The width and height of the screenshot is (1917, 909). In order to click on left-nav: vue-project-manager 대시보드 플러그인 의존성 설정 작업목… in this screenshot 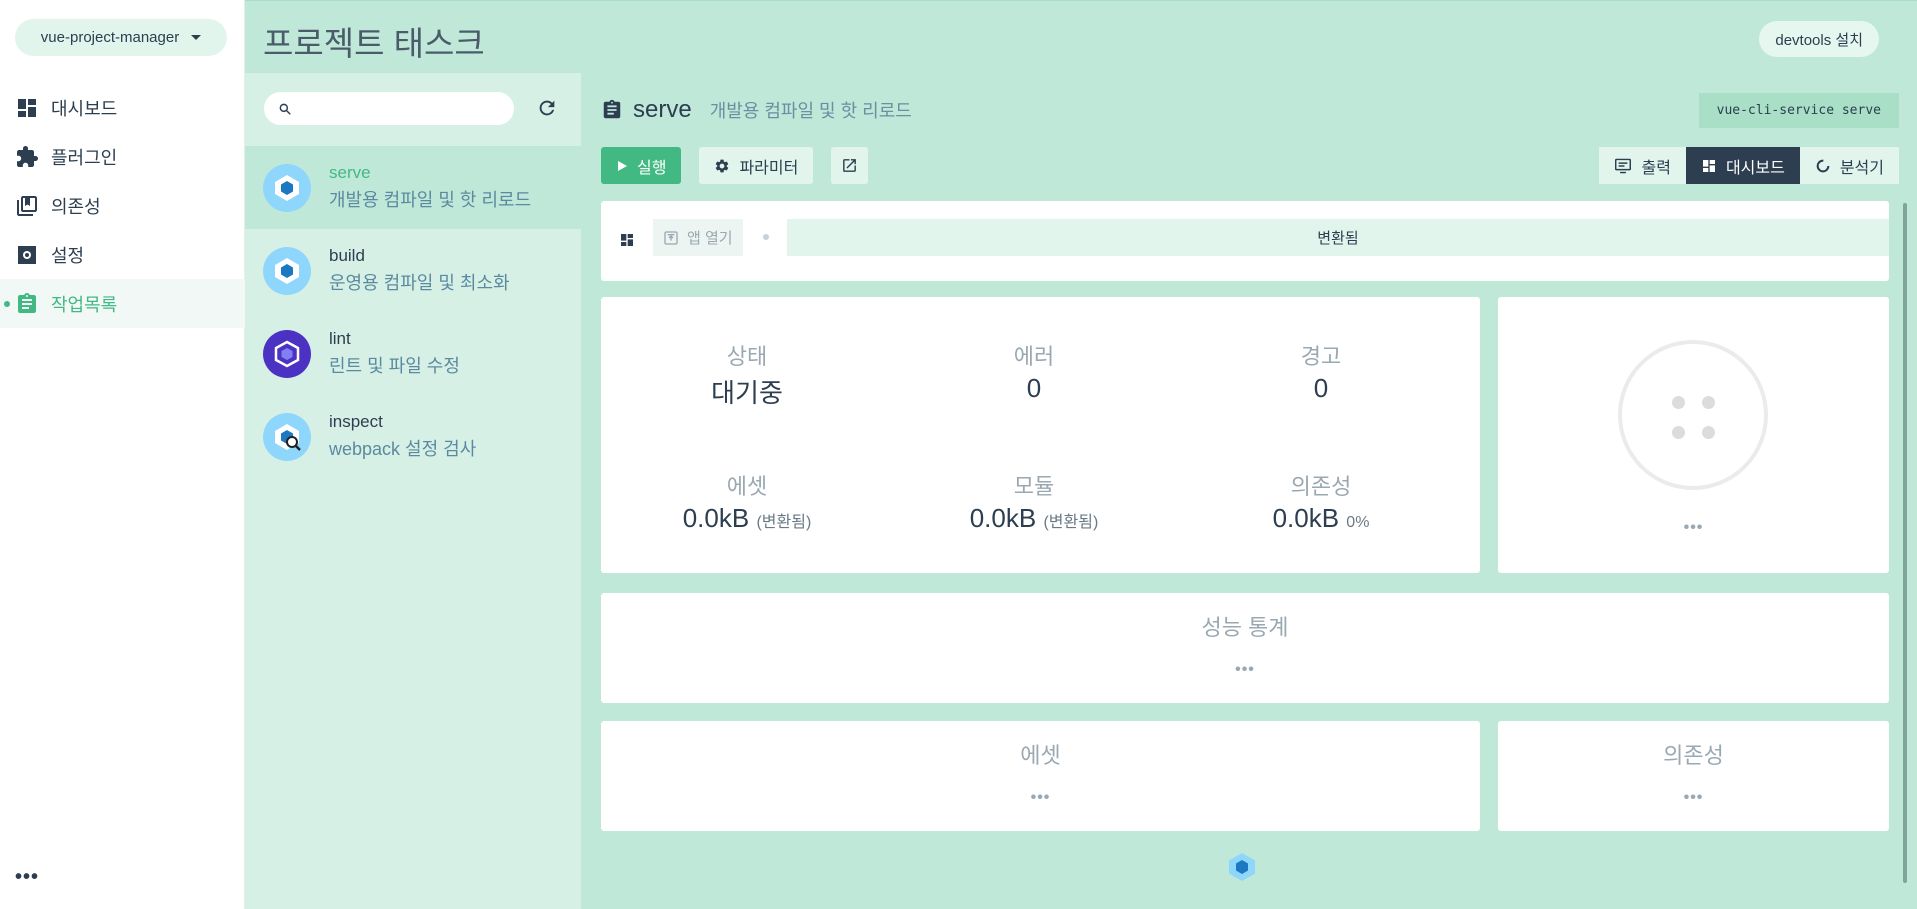, I will do `click(122, 454)`.